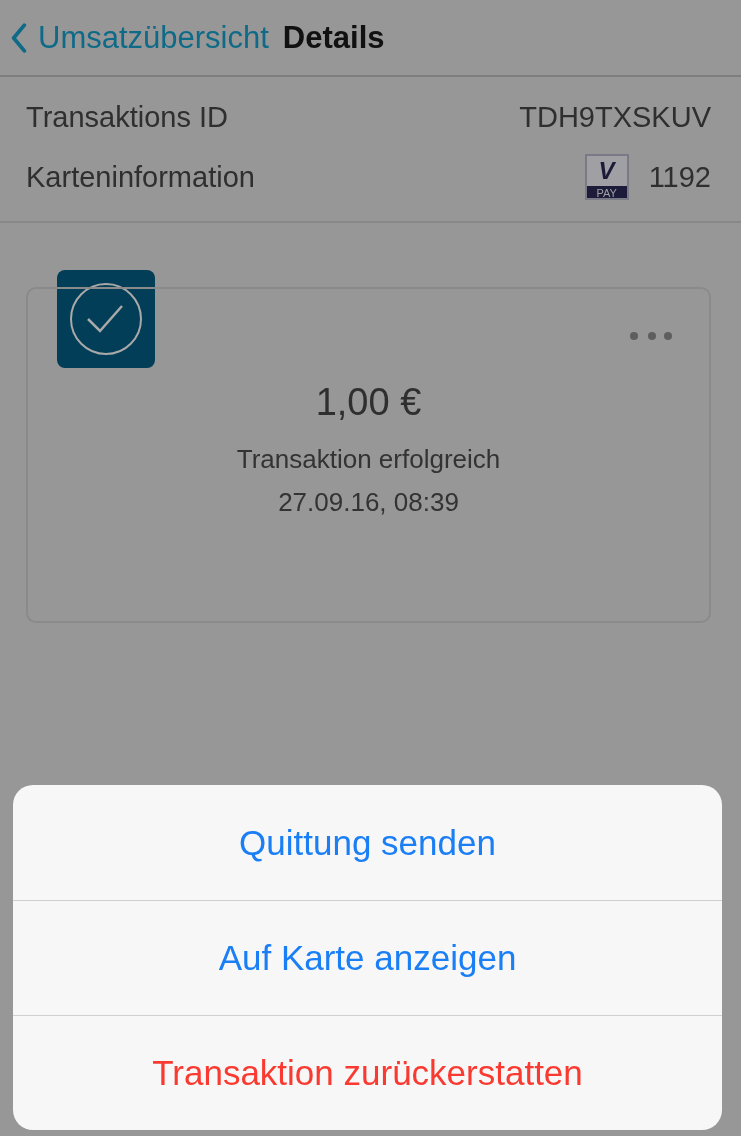 Image resolution: width=741 pixels, height=1136 pixels. I want to click on action-button: Quittung senden, so click(367, 842).